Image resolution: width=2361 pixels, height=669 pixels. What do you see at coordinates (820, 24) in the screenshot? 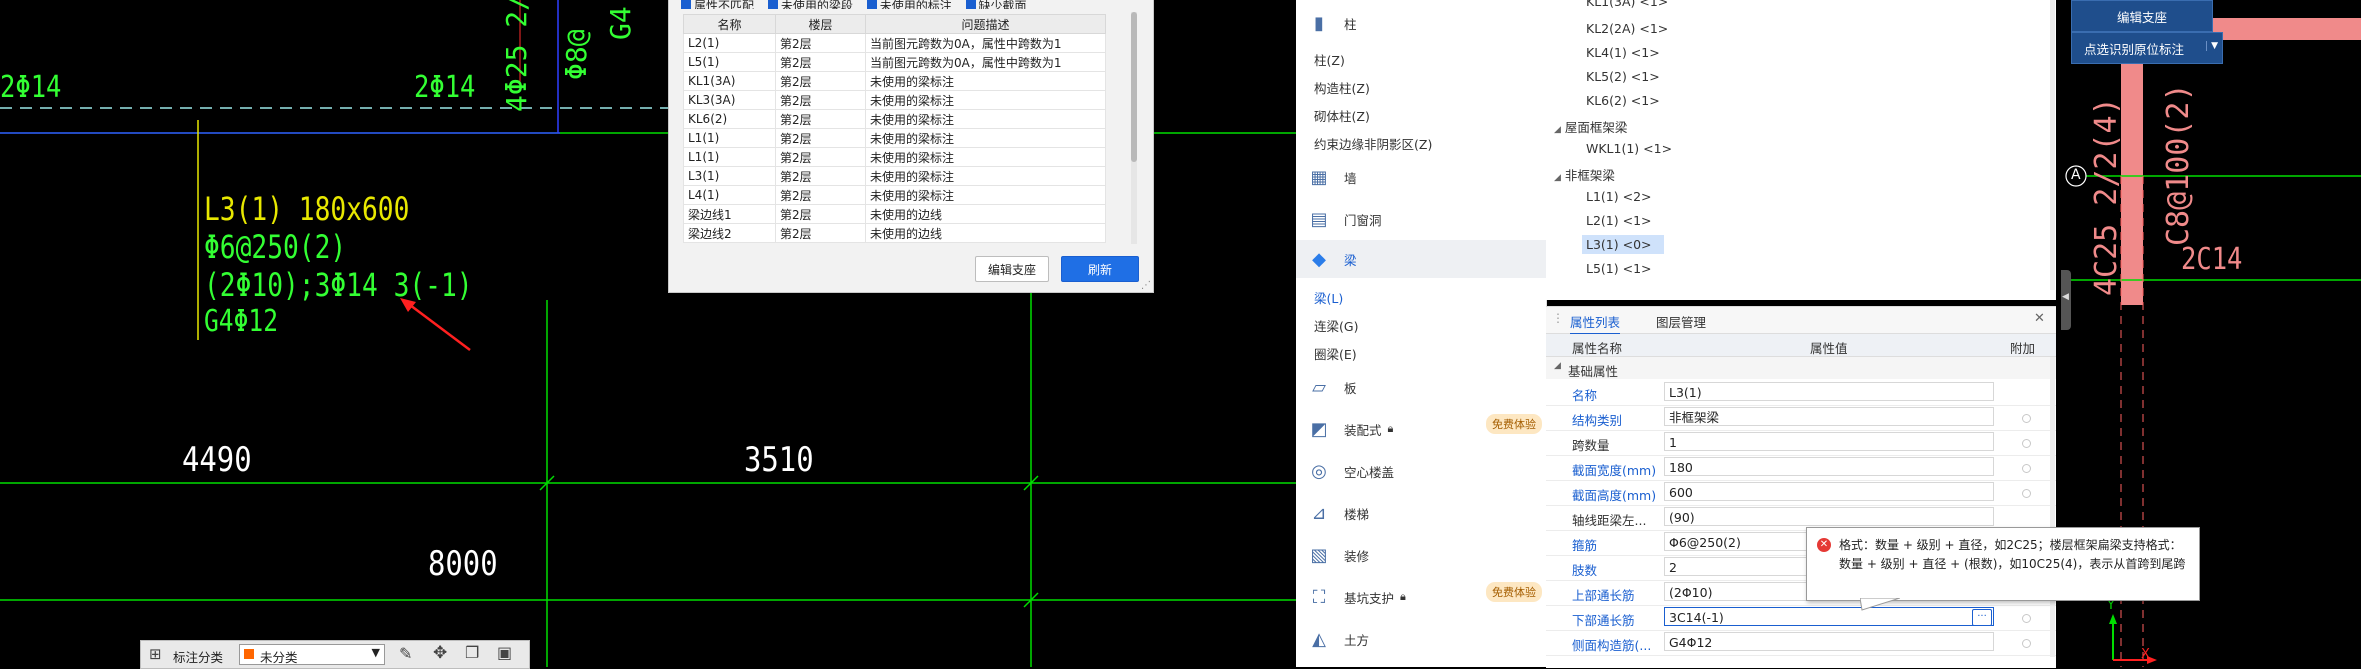
I see `column-header: 楼层` at bounding box center [820, 24].